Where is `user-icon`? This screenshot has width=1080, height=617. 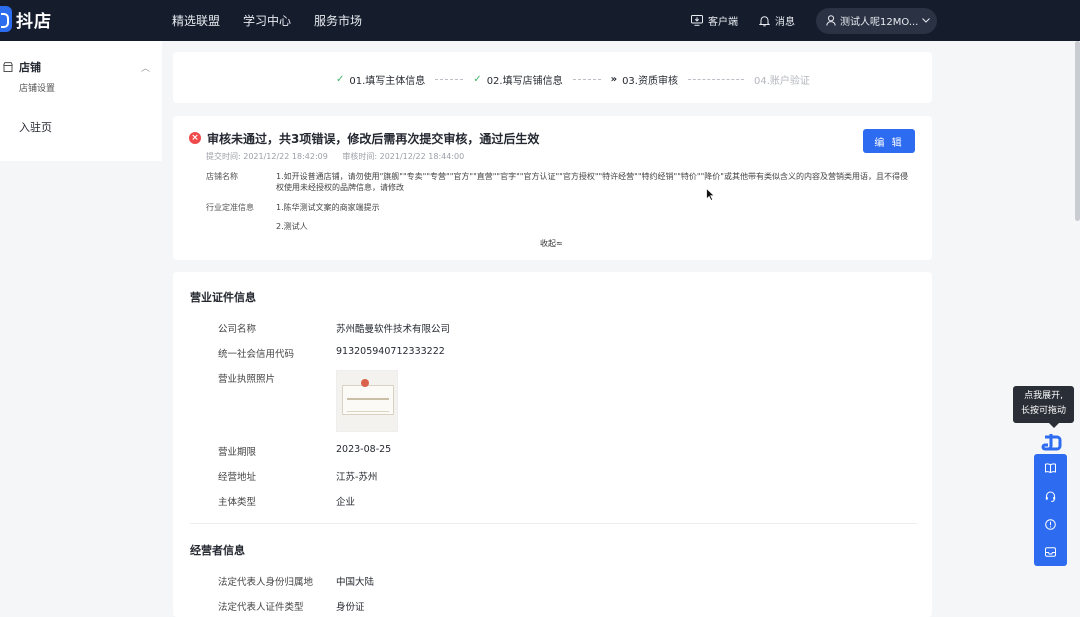
user-icon is located at coordinates (831, 20).